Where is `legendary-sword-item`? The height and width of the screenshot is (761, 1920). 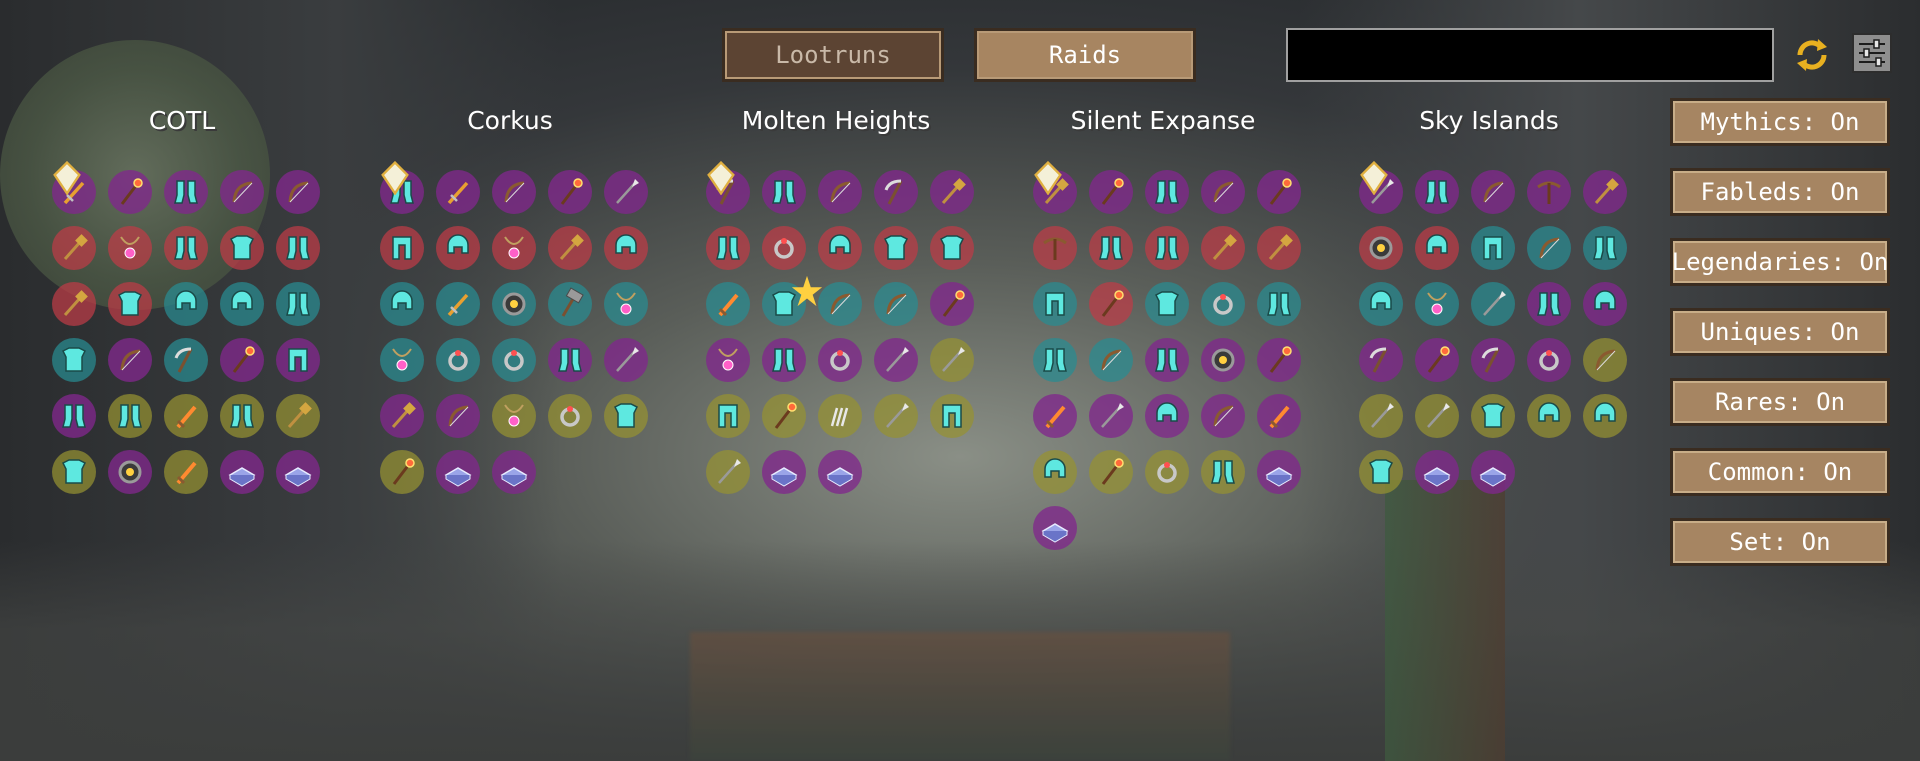
legendary-sword-item is located at coordinates (728, 304).